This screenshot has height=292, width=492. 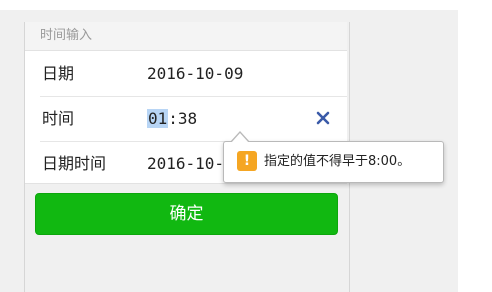 What do you see at coordinates (158, 118) in the screenshot?
I see `time-hour-selection: 01` at bounding box center [158, 118].